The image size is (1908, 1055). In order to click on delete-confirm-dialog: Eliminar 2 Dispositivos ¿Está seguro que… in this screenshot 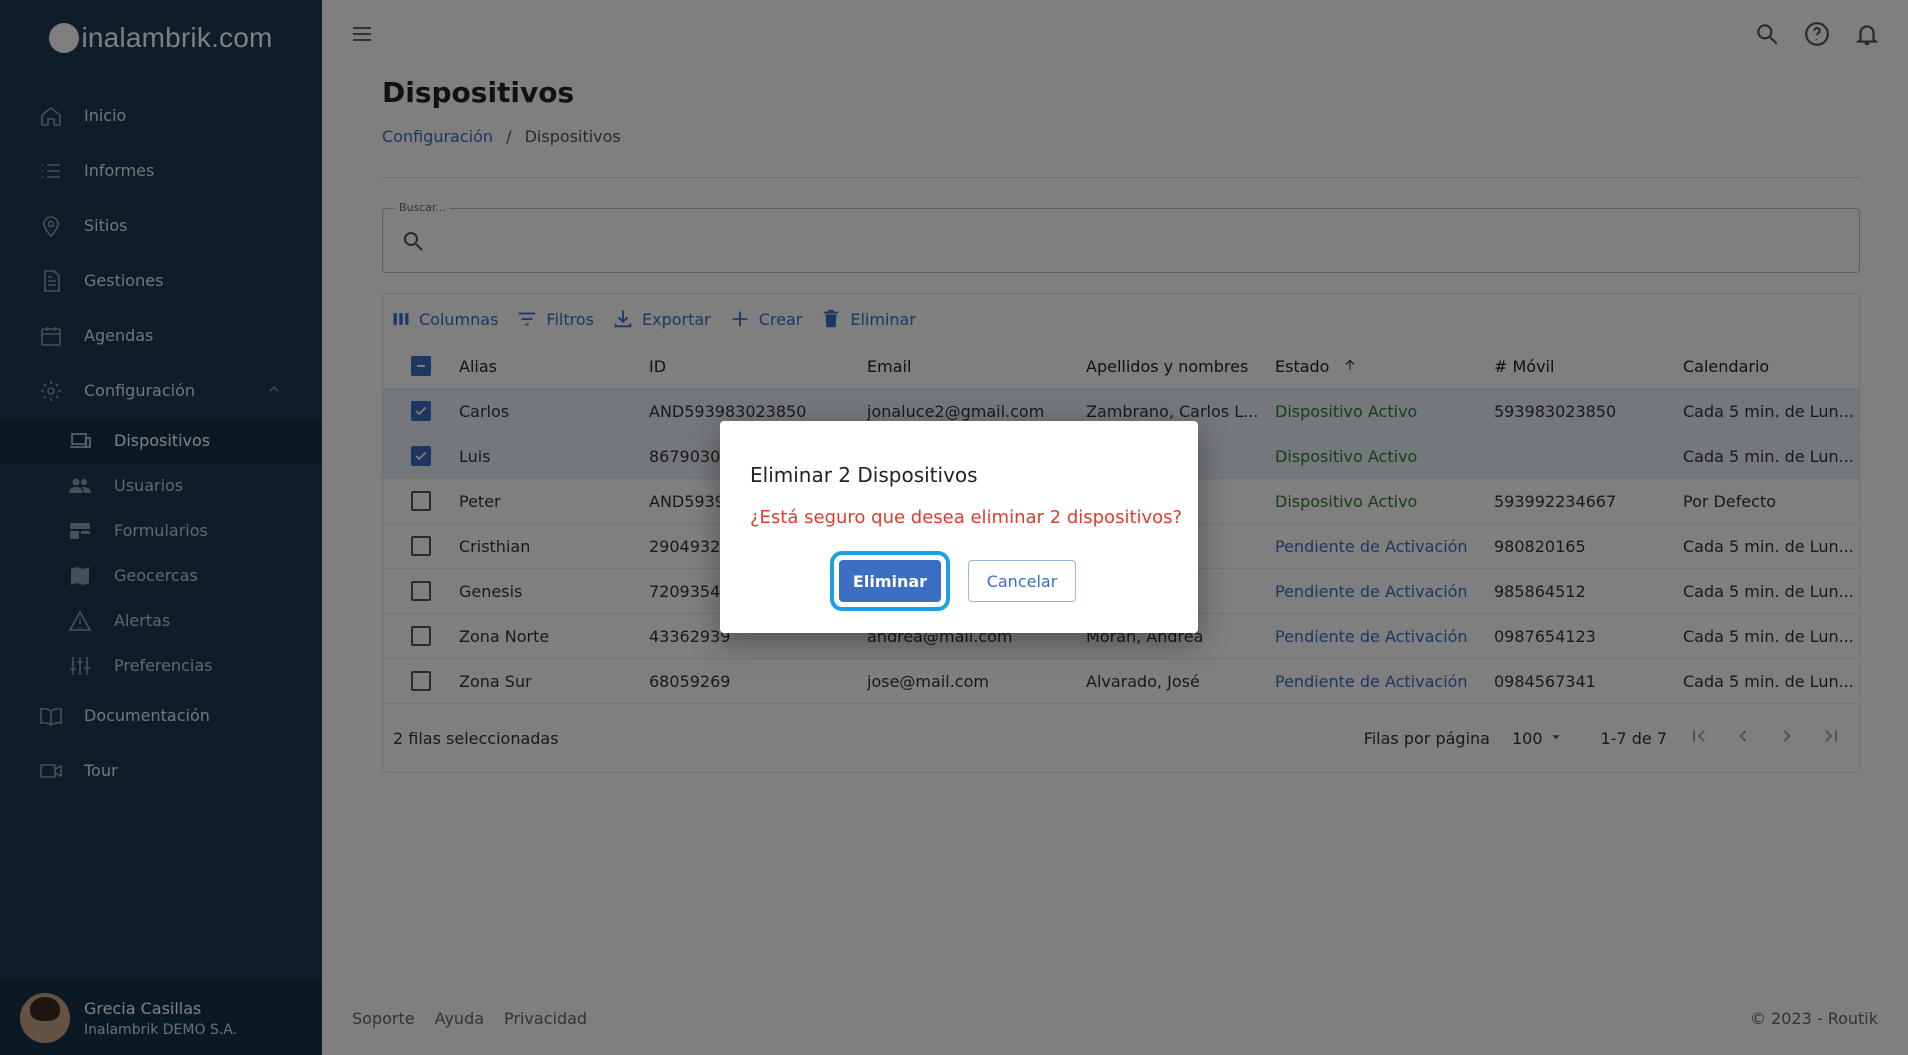, I will do `click(959, 527)`.